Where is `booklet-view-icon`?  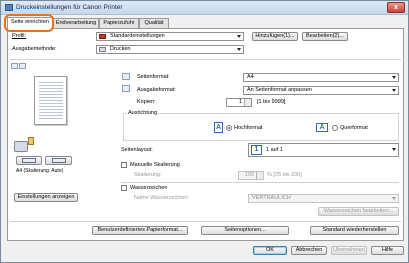 booklet-view-icon is located at coordinates (58, 160).